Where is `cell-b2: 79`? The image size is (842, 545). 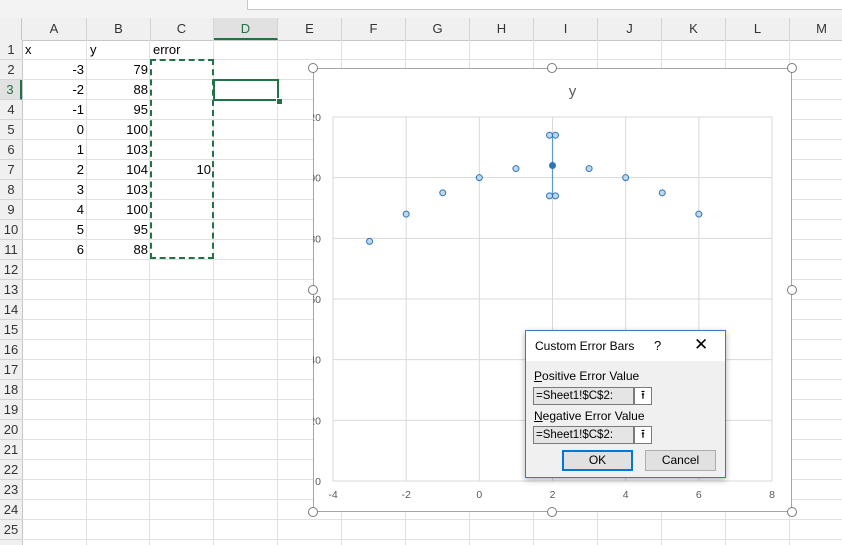
cell-b2: 79 is located at coordinates (119, 70).